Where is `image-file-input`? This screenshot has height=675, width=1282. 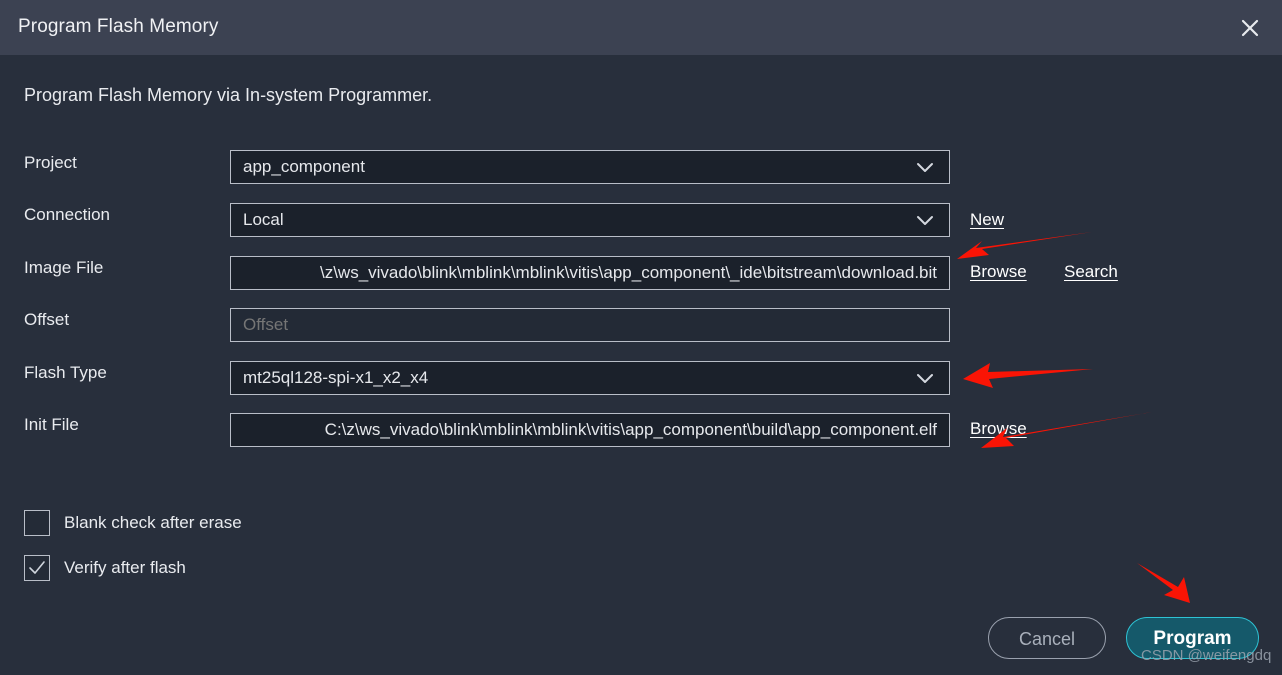 image-file-input is located at coordinates (590, 273).